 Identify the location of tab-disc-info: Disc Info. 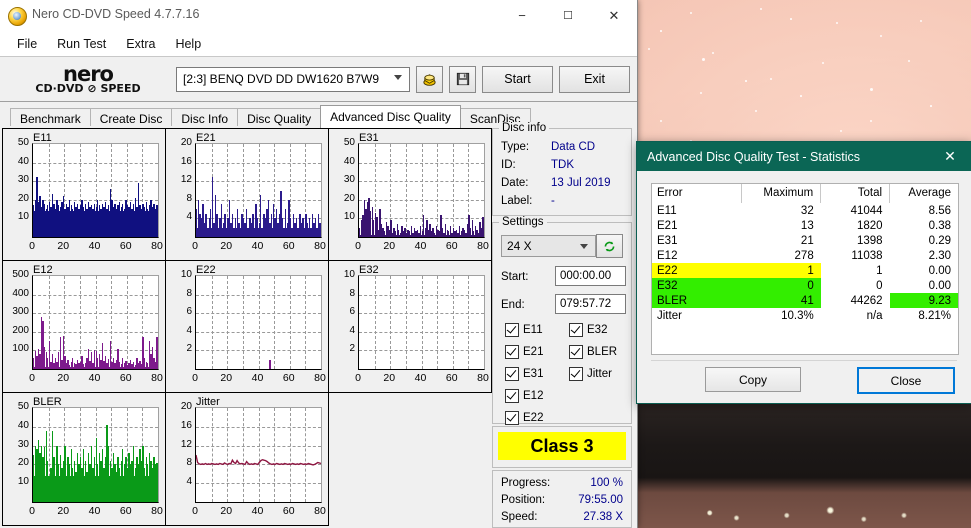
(205, 118).